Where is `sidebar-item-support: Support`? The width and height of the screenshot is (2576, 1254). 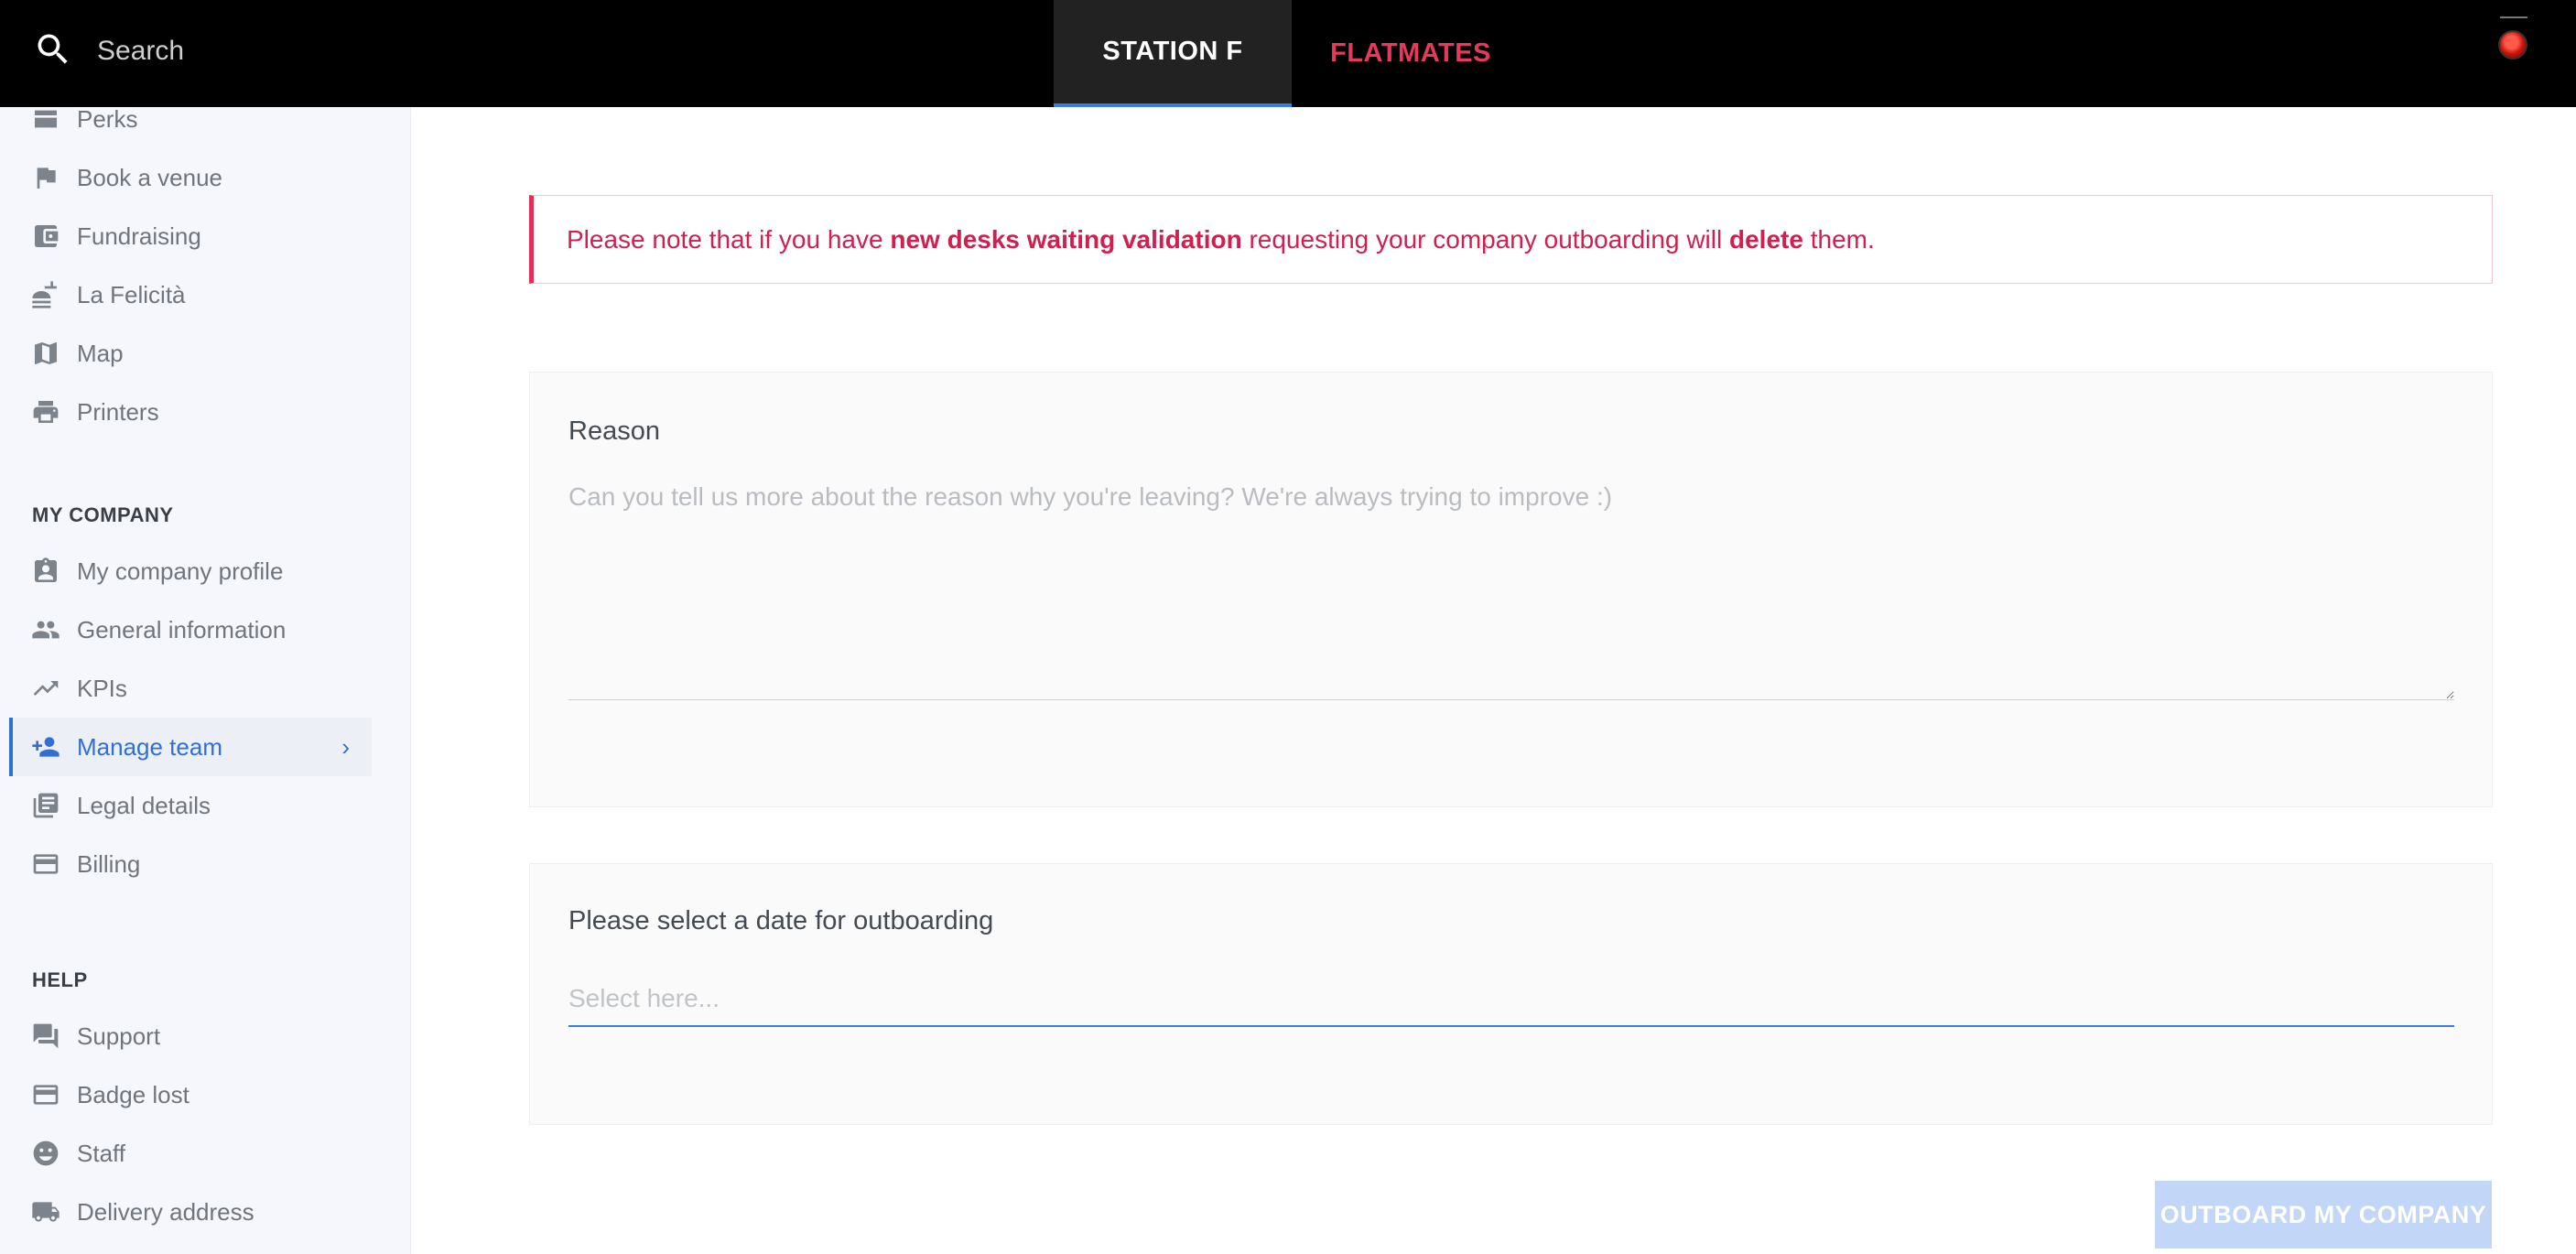 sidebar-item-support: Support is located at coordinates (191, 1036).